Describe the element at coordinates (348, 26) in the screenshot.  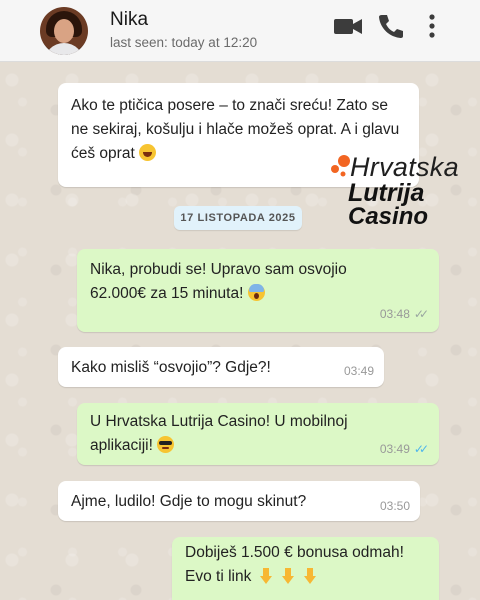
I see `video-call-icon` at that location.